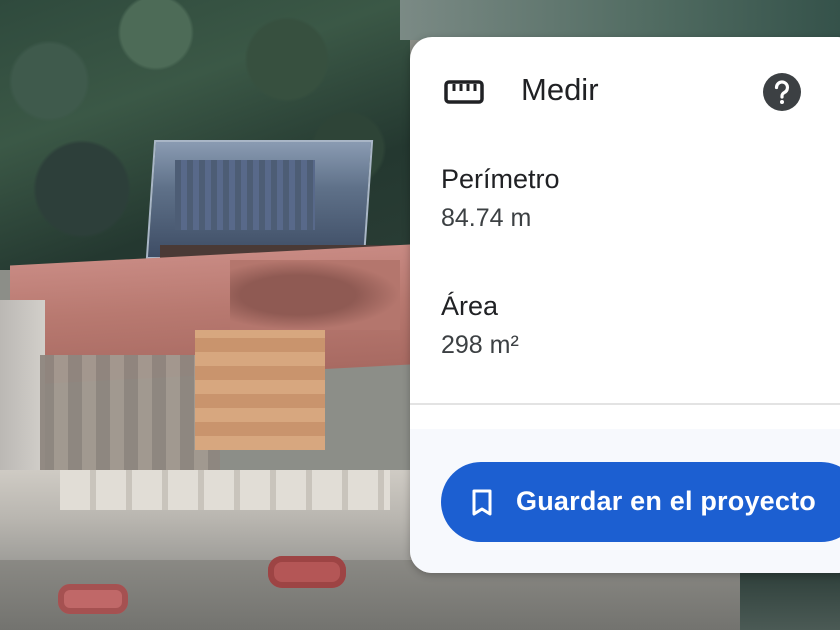  What do you see at coordinates (130, 415) in the screenshot?
I see `grey-tile-roof` at bounding box center [130, 415].